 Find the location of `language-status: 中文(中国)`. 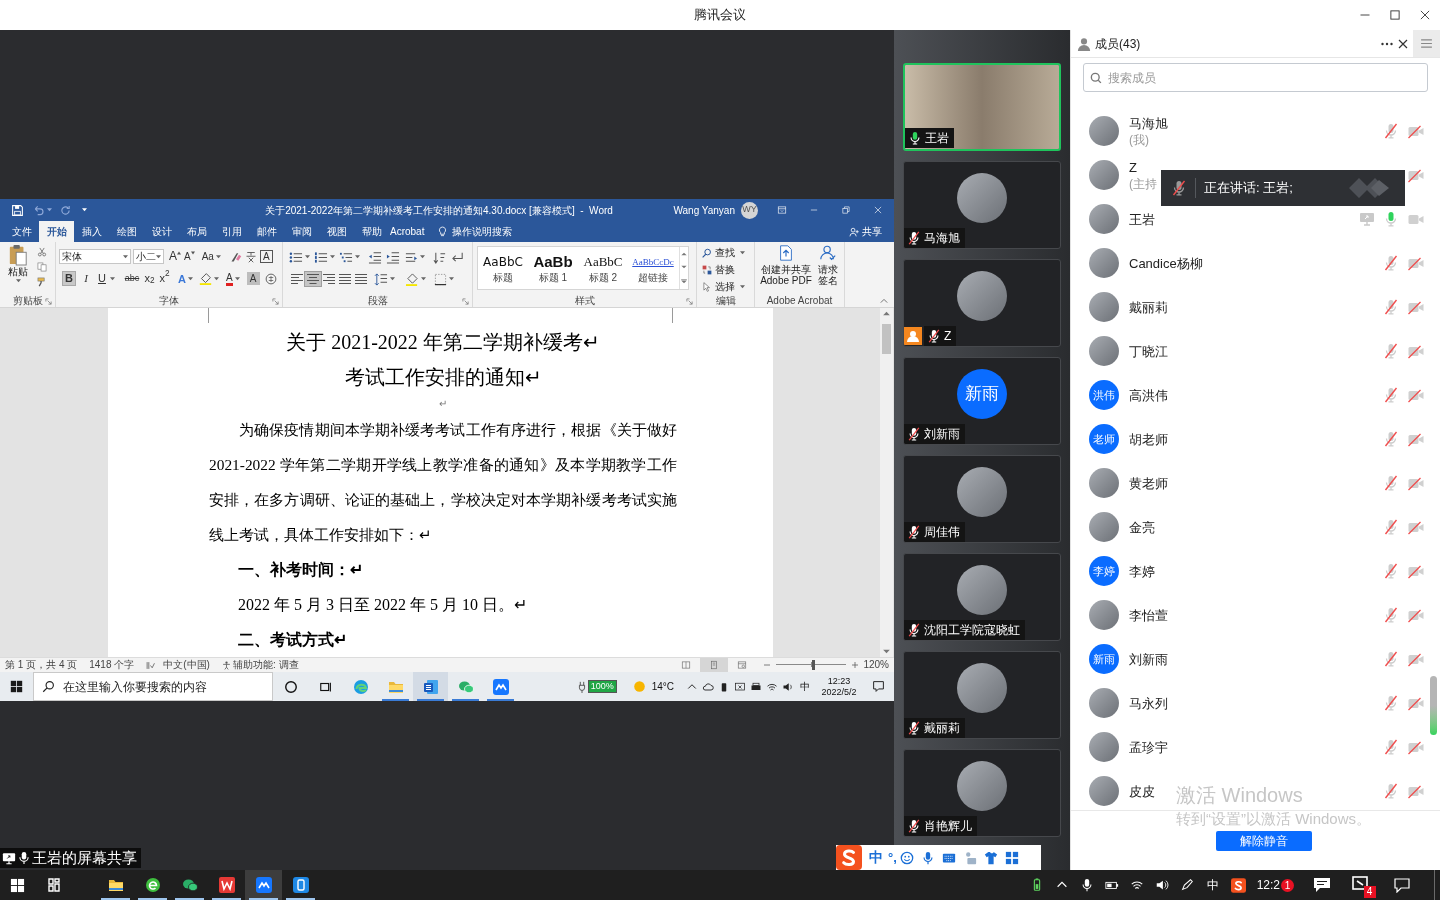

language-status: 中文(中国) is located at coordinates (186, 665).